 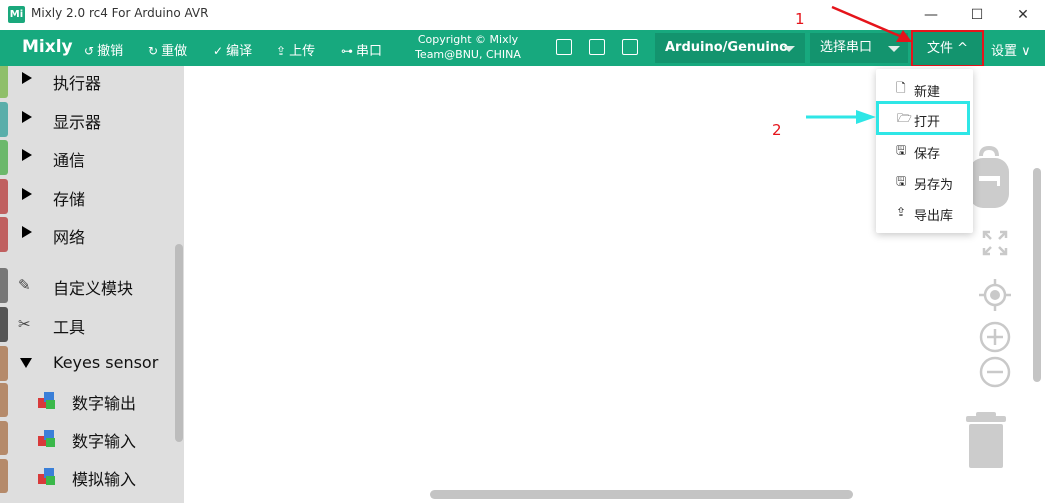 What do you see at coordinates (597, 47) in the screenshot?
I see `split-view-icon` at bounding box center [597, 47].